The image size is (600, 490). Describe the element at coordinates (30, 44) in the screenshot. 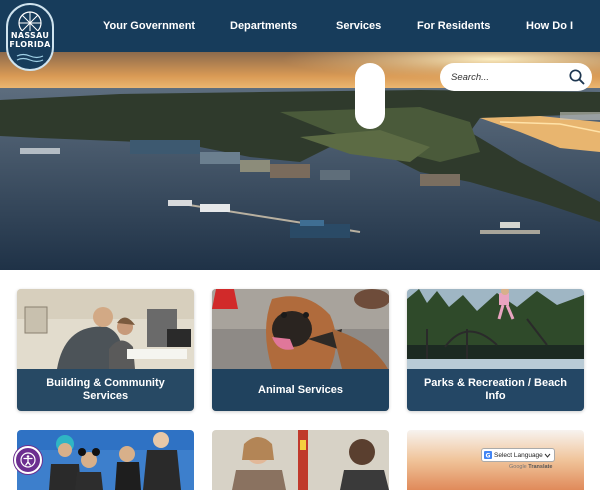

I see `logo-text-line2: FLORIDA` at that location.